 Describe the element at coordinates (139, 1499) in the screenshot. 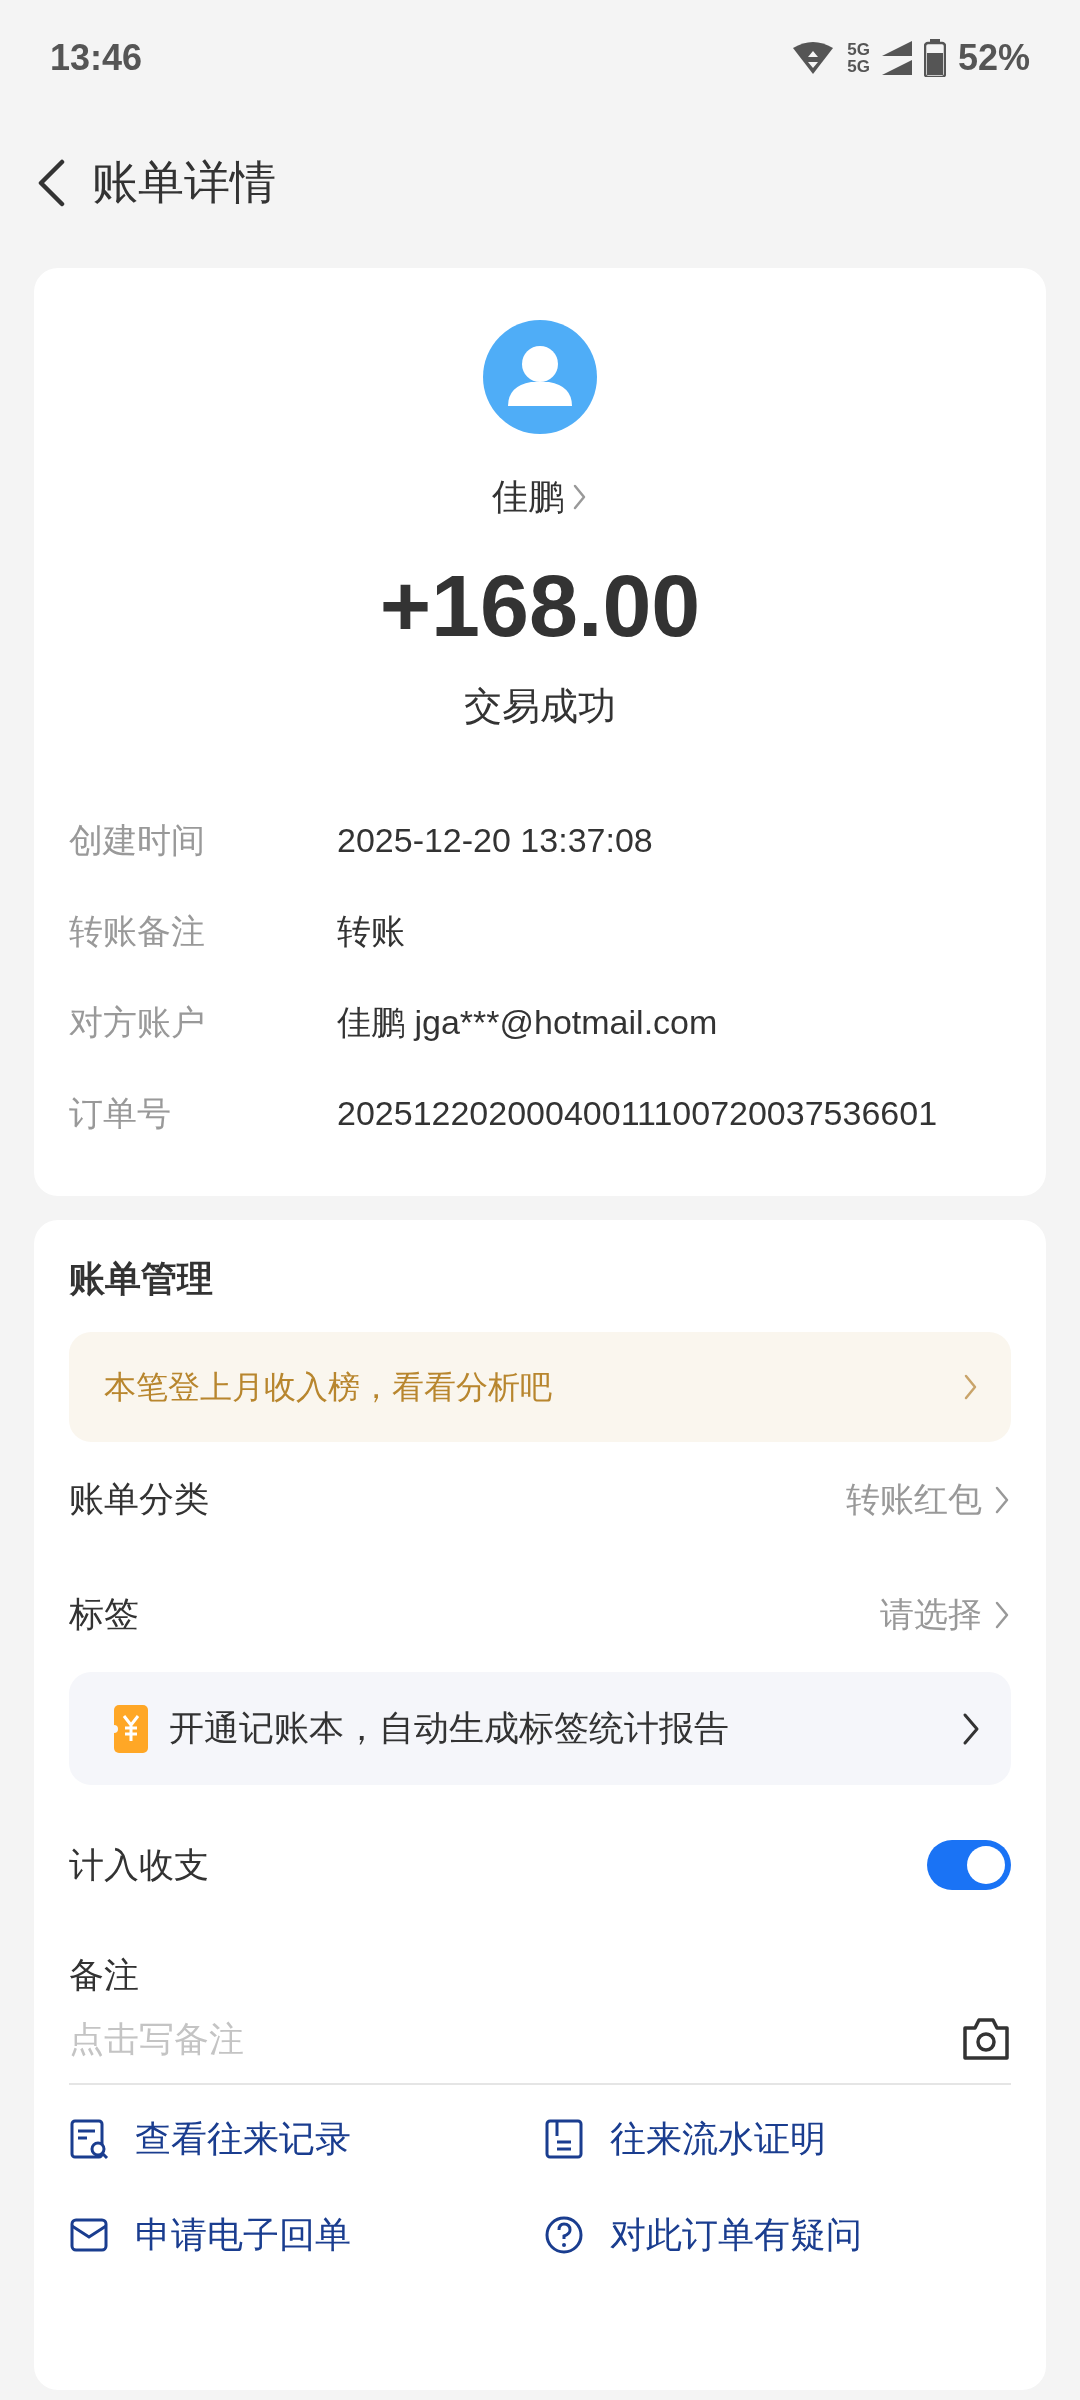

I see `setting-label: 账单分类` at that location.